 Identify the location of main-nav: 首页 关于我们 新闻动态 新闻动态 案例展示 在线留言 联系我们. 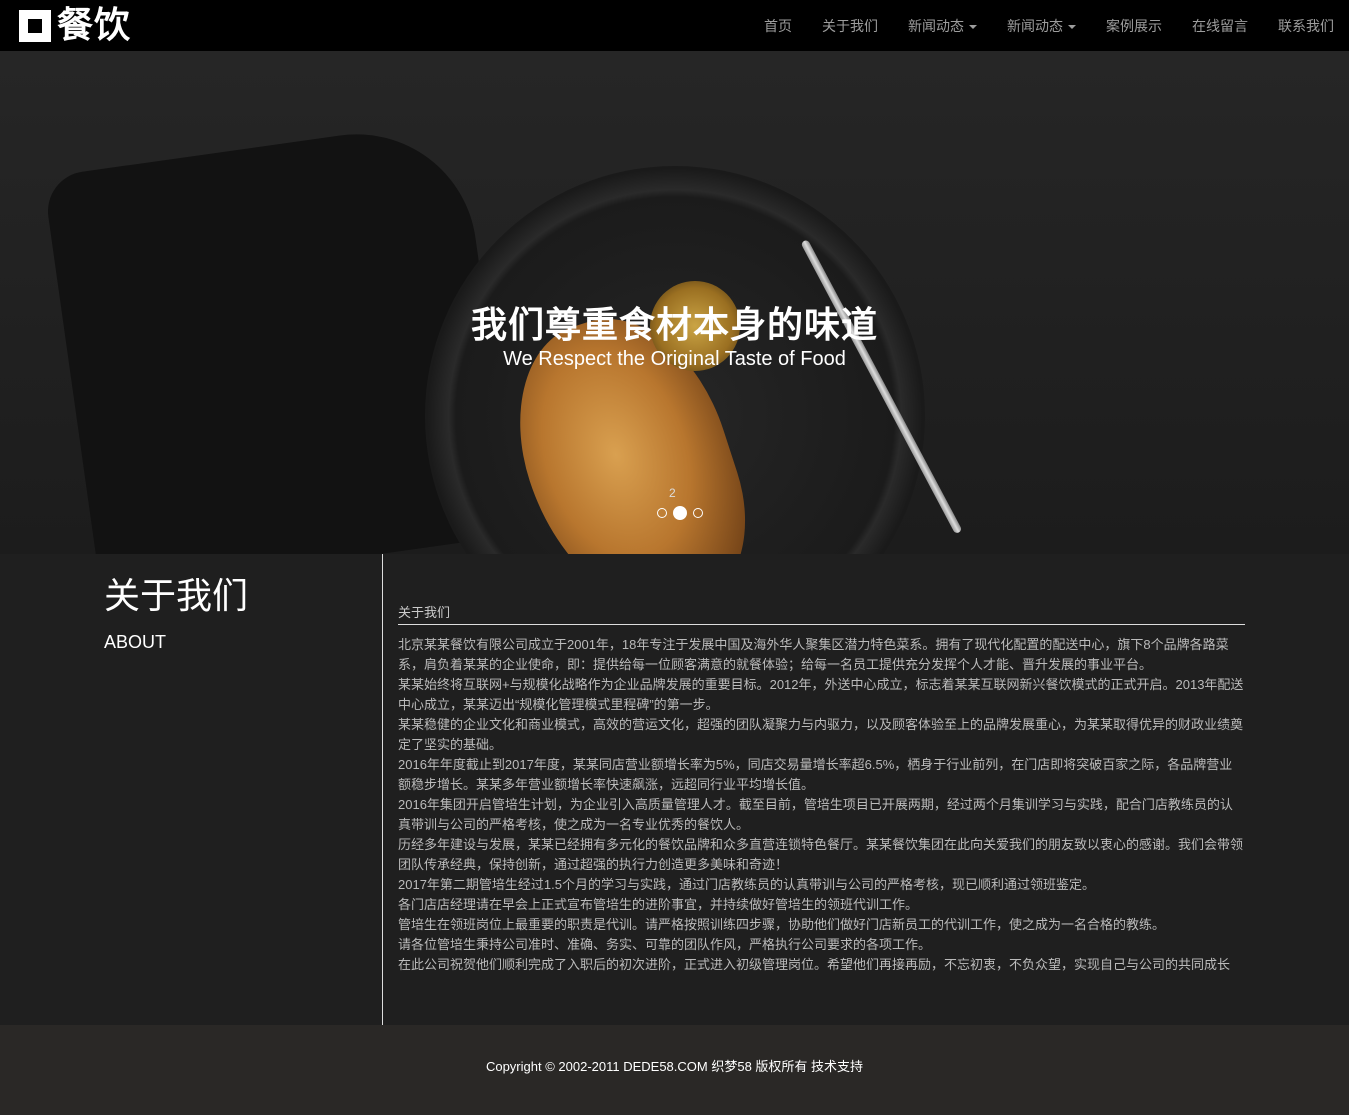
(1049, 25).